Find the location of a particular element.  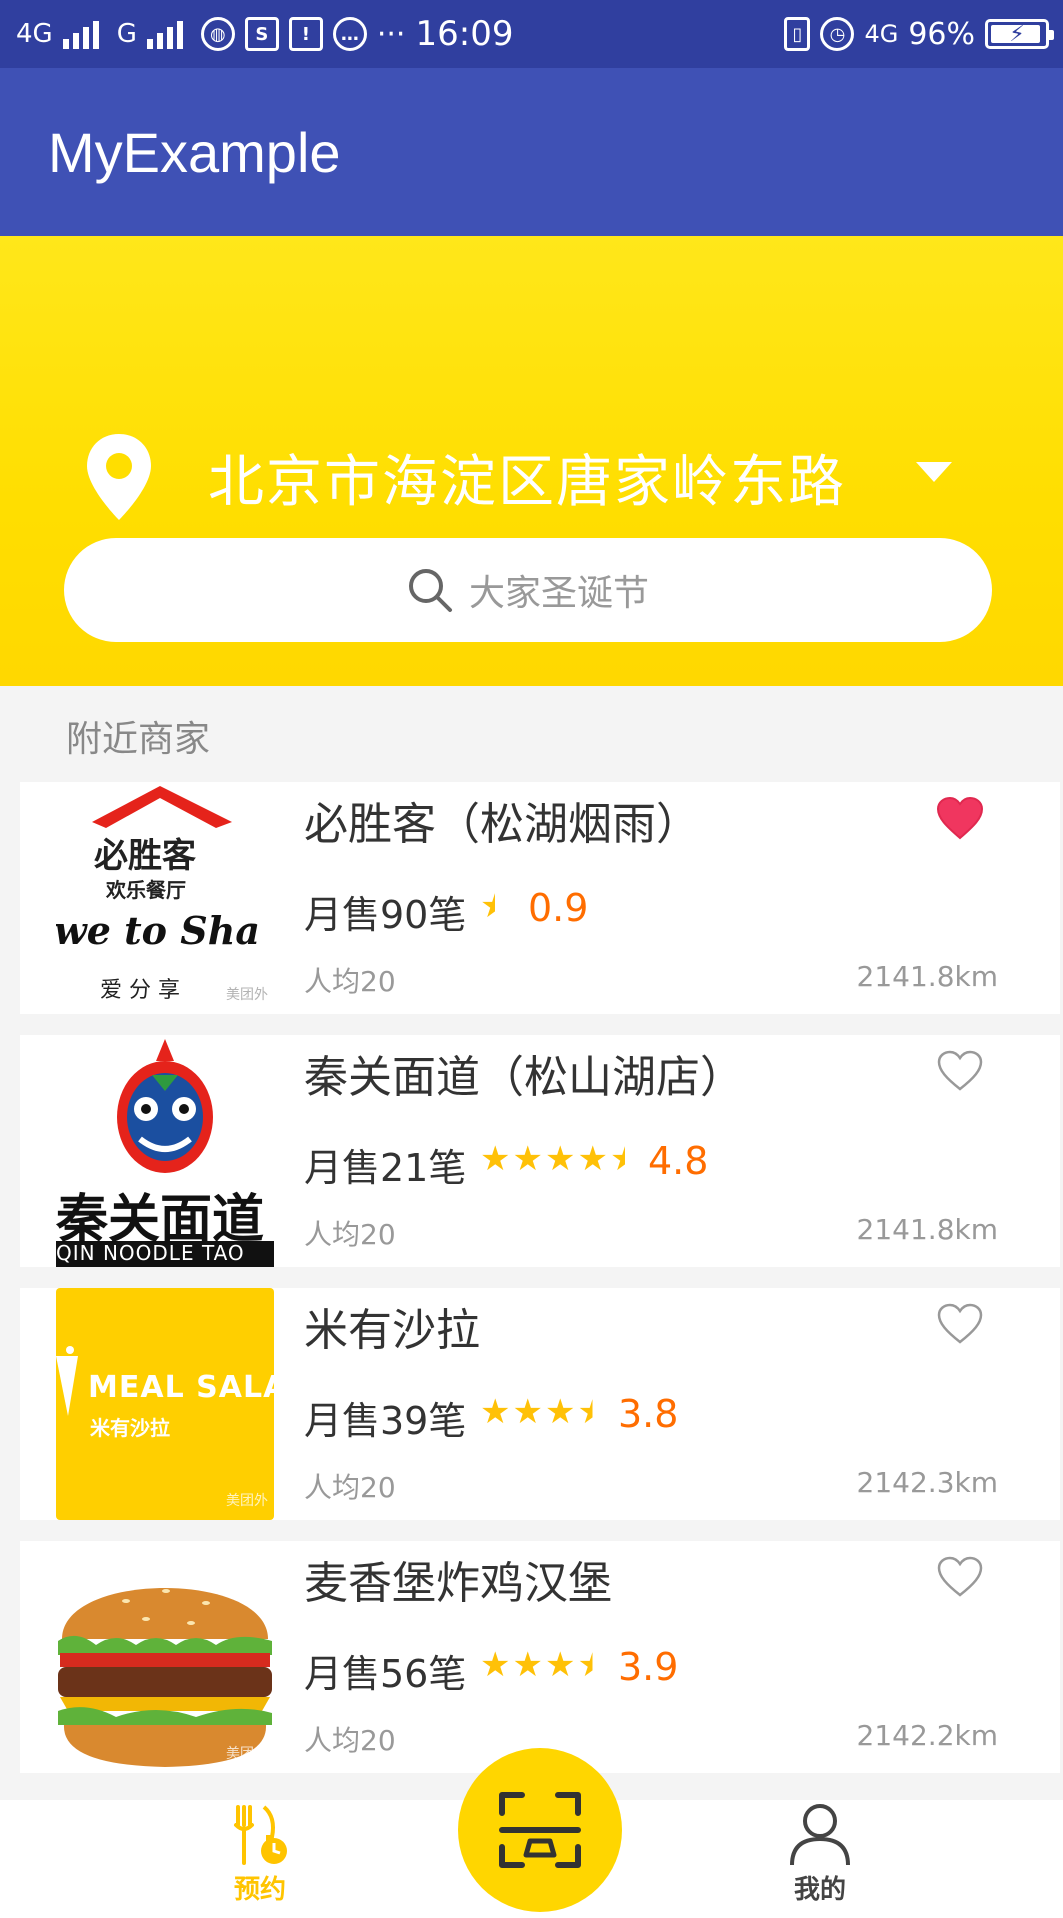

search-icon is located at coordinates (430, 590).